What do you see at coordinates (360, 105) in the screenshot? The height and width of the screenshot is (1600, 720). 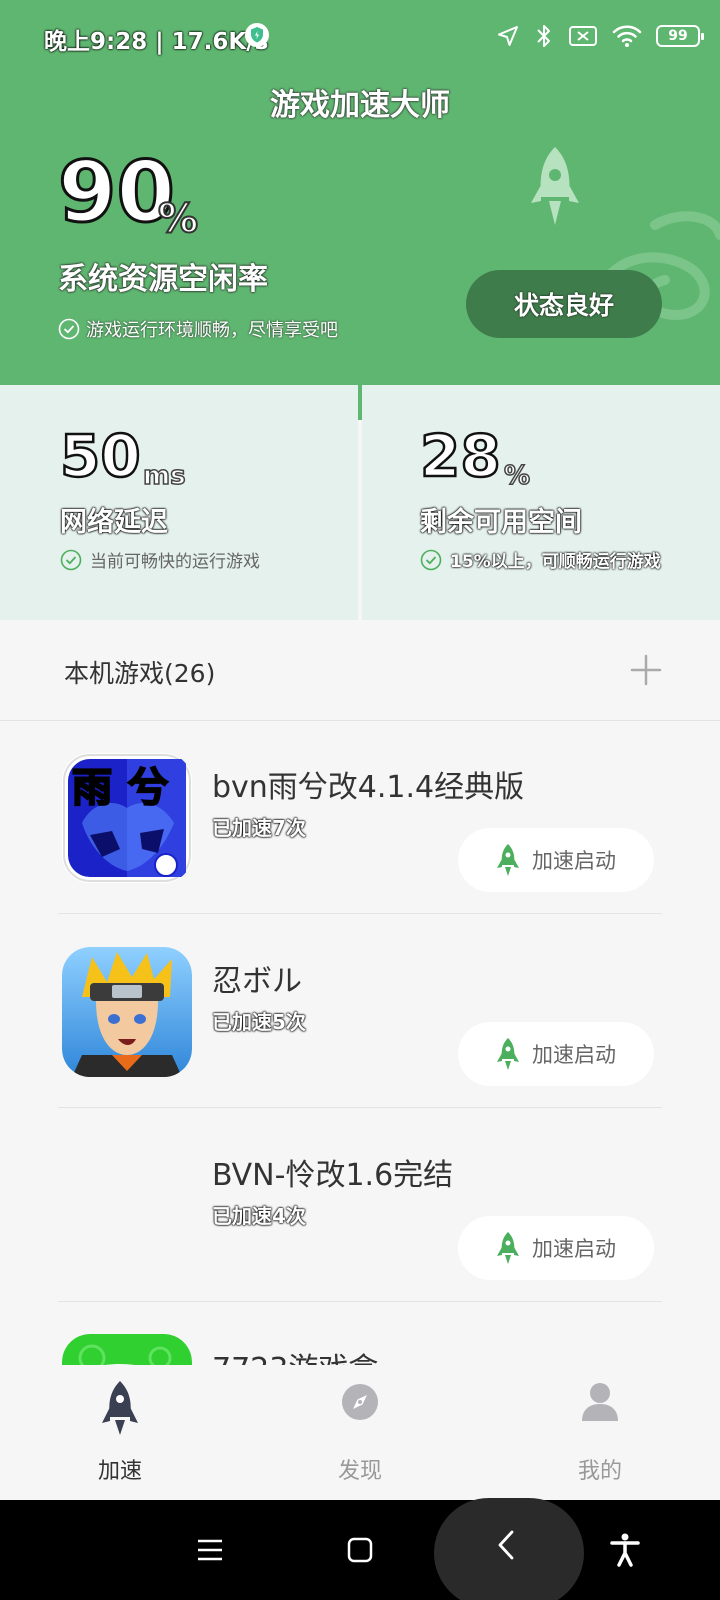 I see `app-title: 游戏加速大师` at bounding box center [360, 105].